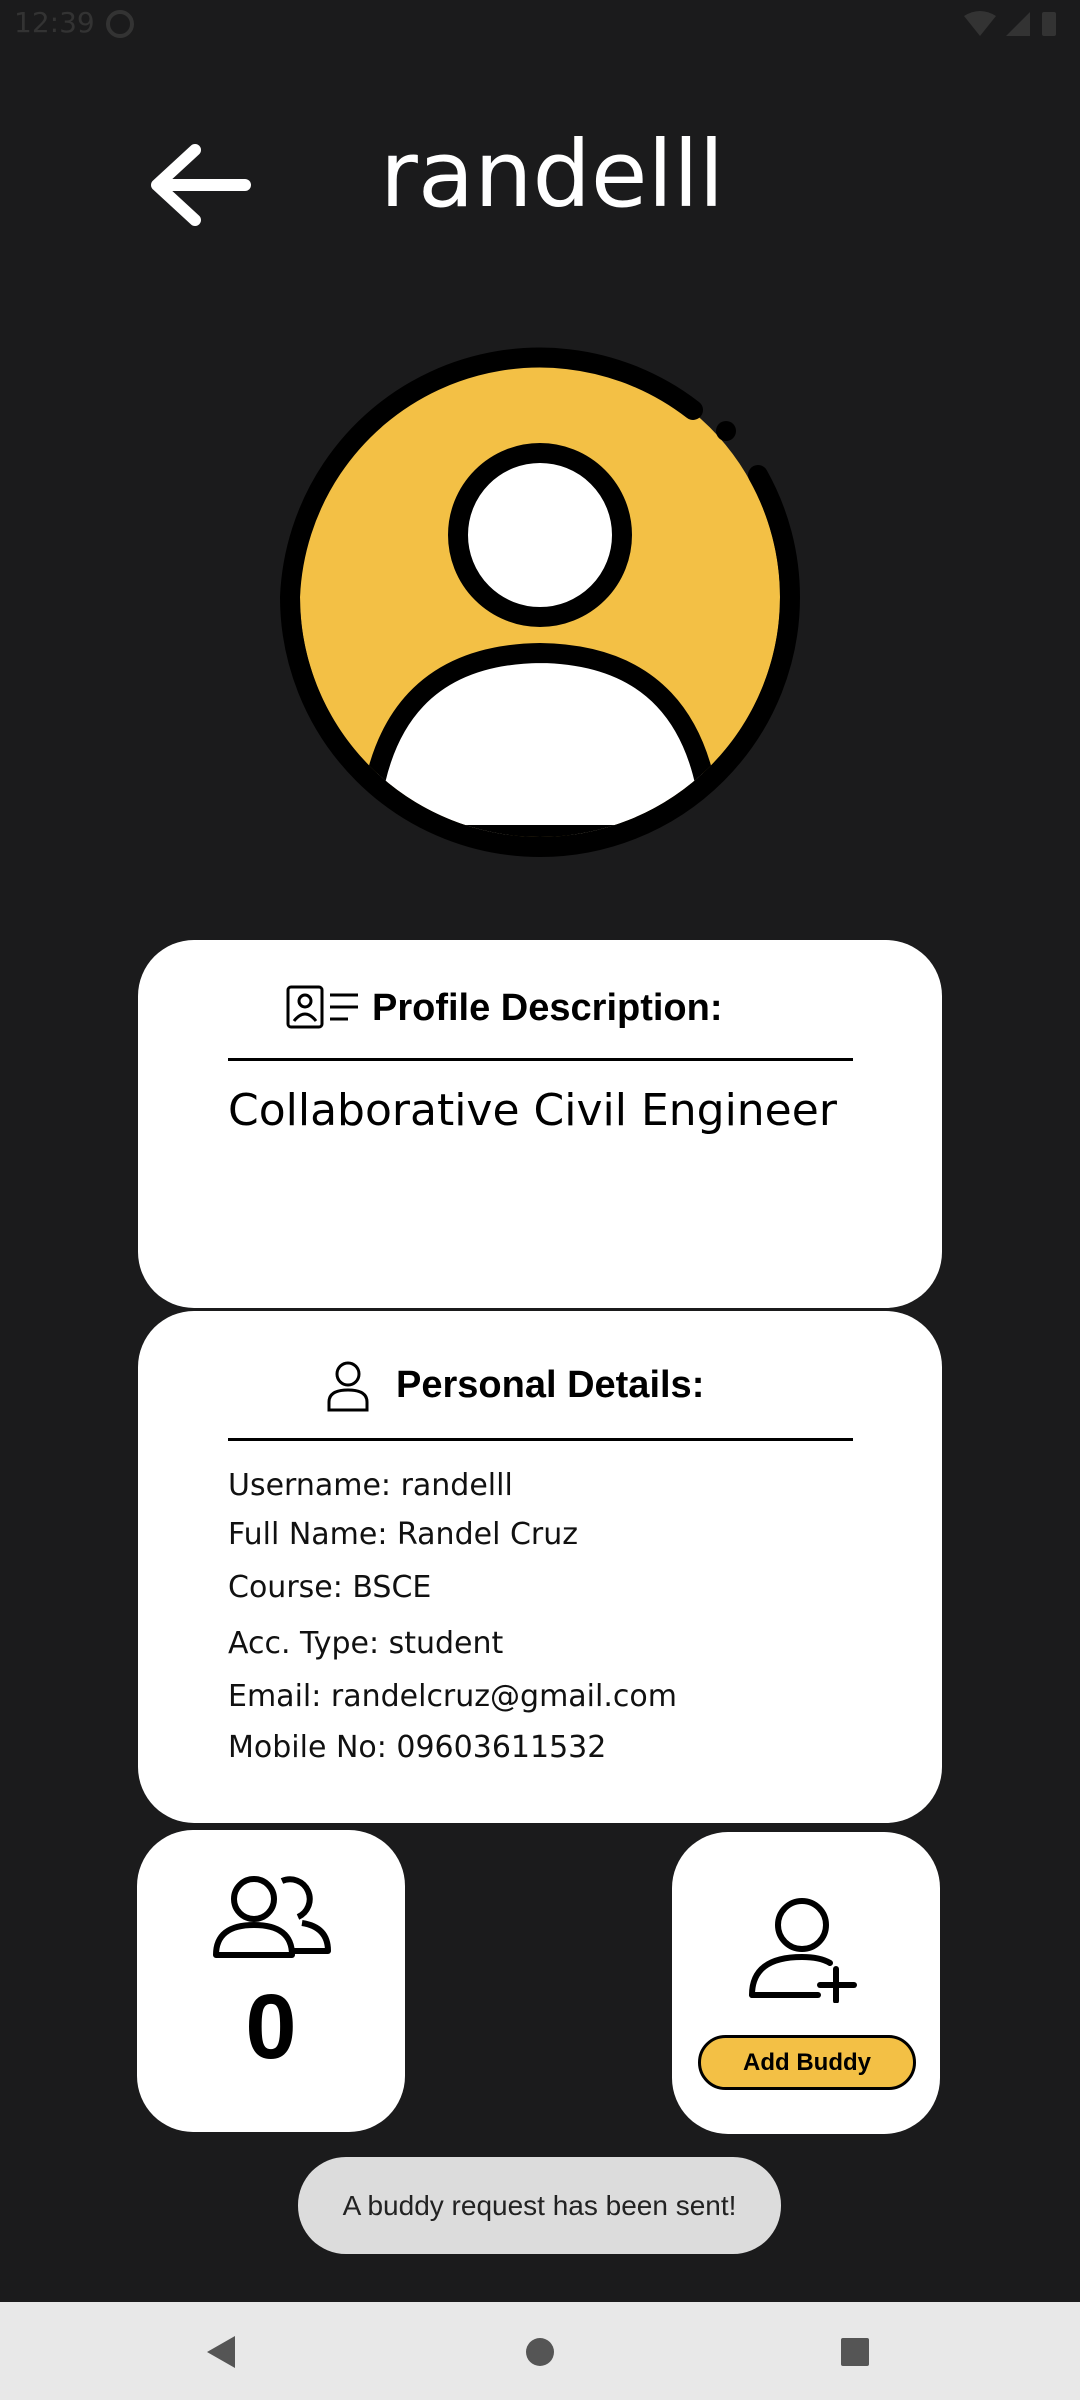 The height and width of the screenshot is (2400, 1080). What do you see at coordinates (539, 2205) in the screenshot?
I see `toast-message: A buddy request has been sent!` at bounding box center [539, 2205].